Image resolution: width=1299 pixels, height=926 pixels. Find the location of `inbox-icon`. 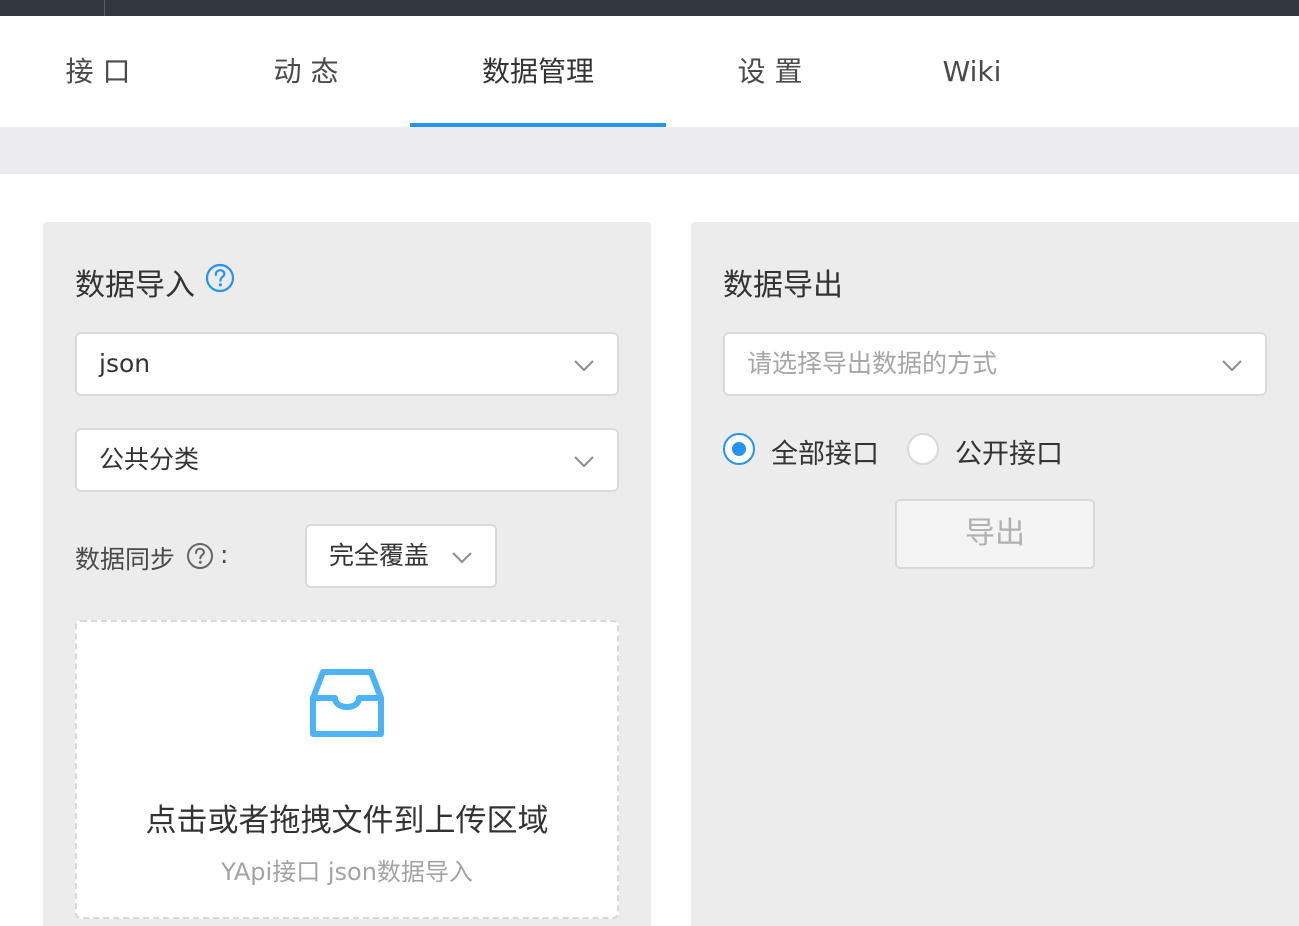

inbox-icon is located at coordinates (347, 704).